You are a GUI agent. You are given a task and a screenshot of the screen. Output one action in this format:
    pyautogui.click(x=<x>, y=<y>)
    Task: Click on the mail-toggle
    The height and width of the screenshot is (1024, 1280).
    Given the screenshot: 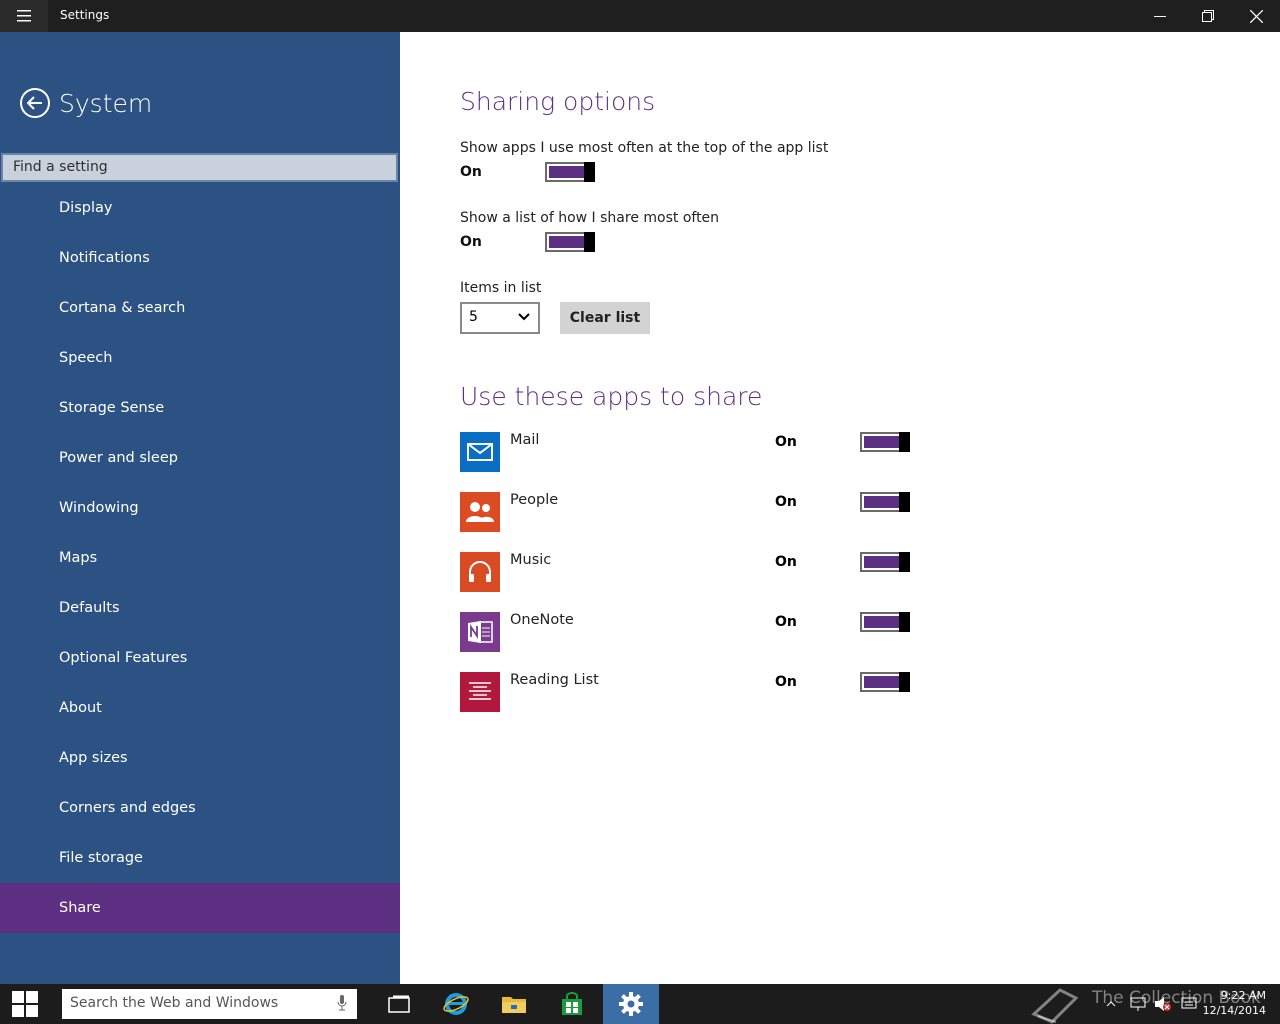 What is the action you would take?
    pyautogui.click(x=885, y=442)
    